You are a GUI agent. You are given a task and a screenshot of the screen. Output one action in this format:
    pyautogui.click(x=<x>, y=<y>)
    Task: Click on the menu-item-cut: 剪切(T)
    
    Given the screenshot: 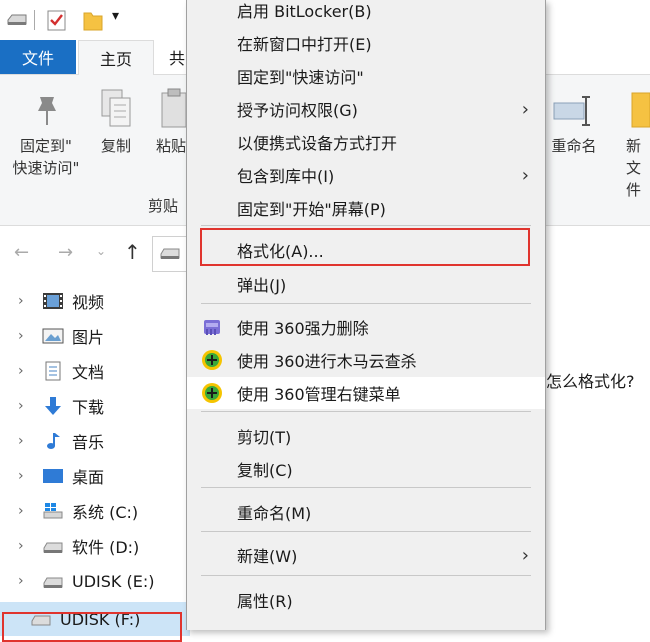 What is the action you would take?
    pyautogui.click(x=366, y=436)
    